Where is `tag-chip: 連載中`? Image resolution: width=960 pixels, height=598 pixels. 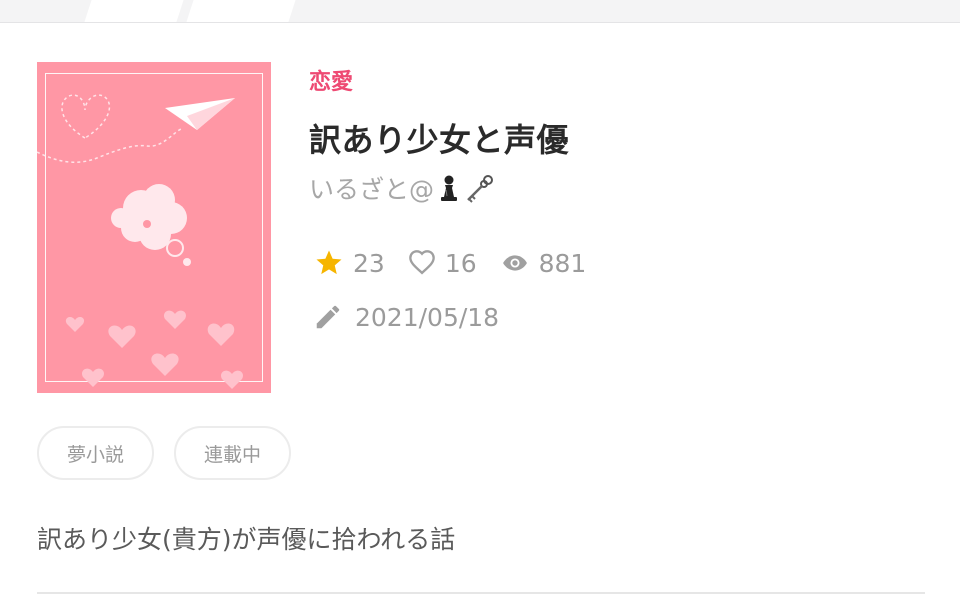 tag-chip: 連載中 is located at coordinates (233, 453).